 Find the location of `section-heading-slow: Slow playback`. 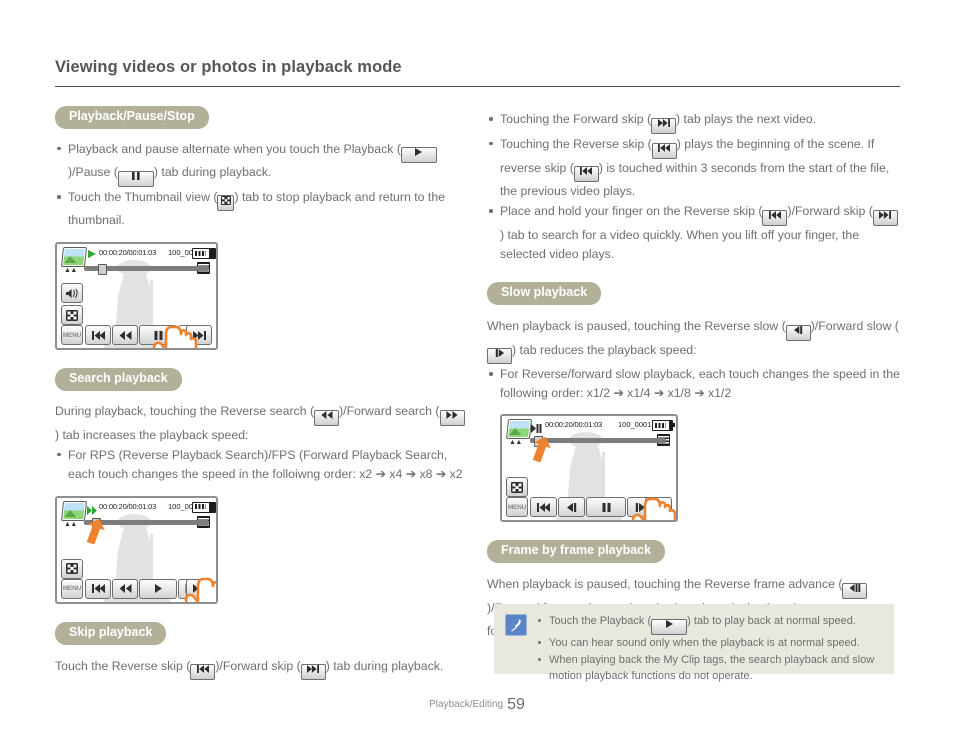

section-heading-slow: Slow playback is located at coordinates (544, 293).